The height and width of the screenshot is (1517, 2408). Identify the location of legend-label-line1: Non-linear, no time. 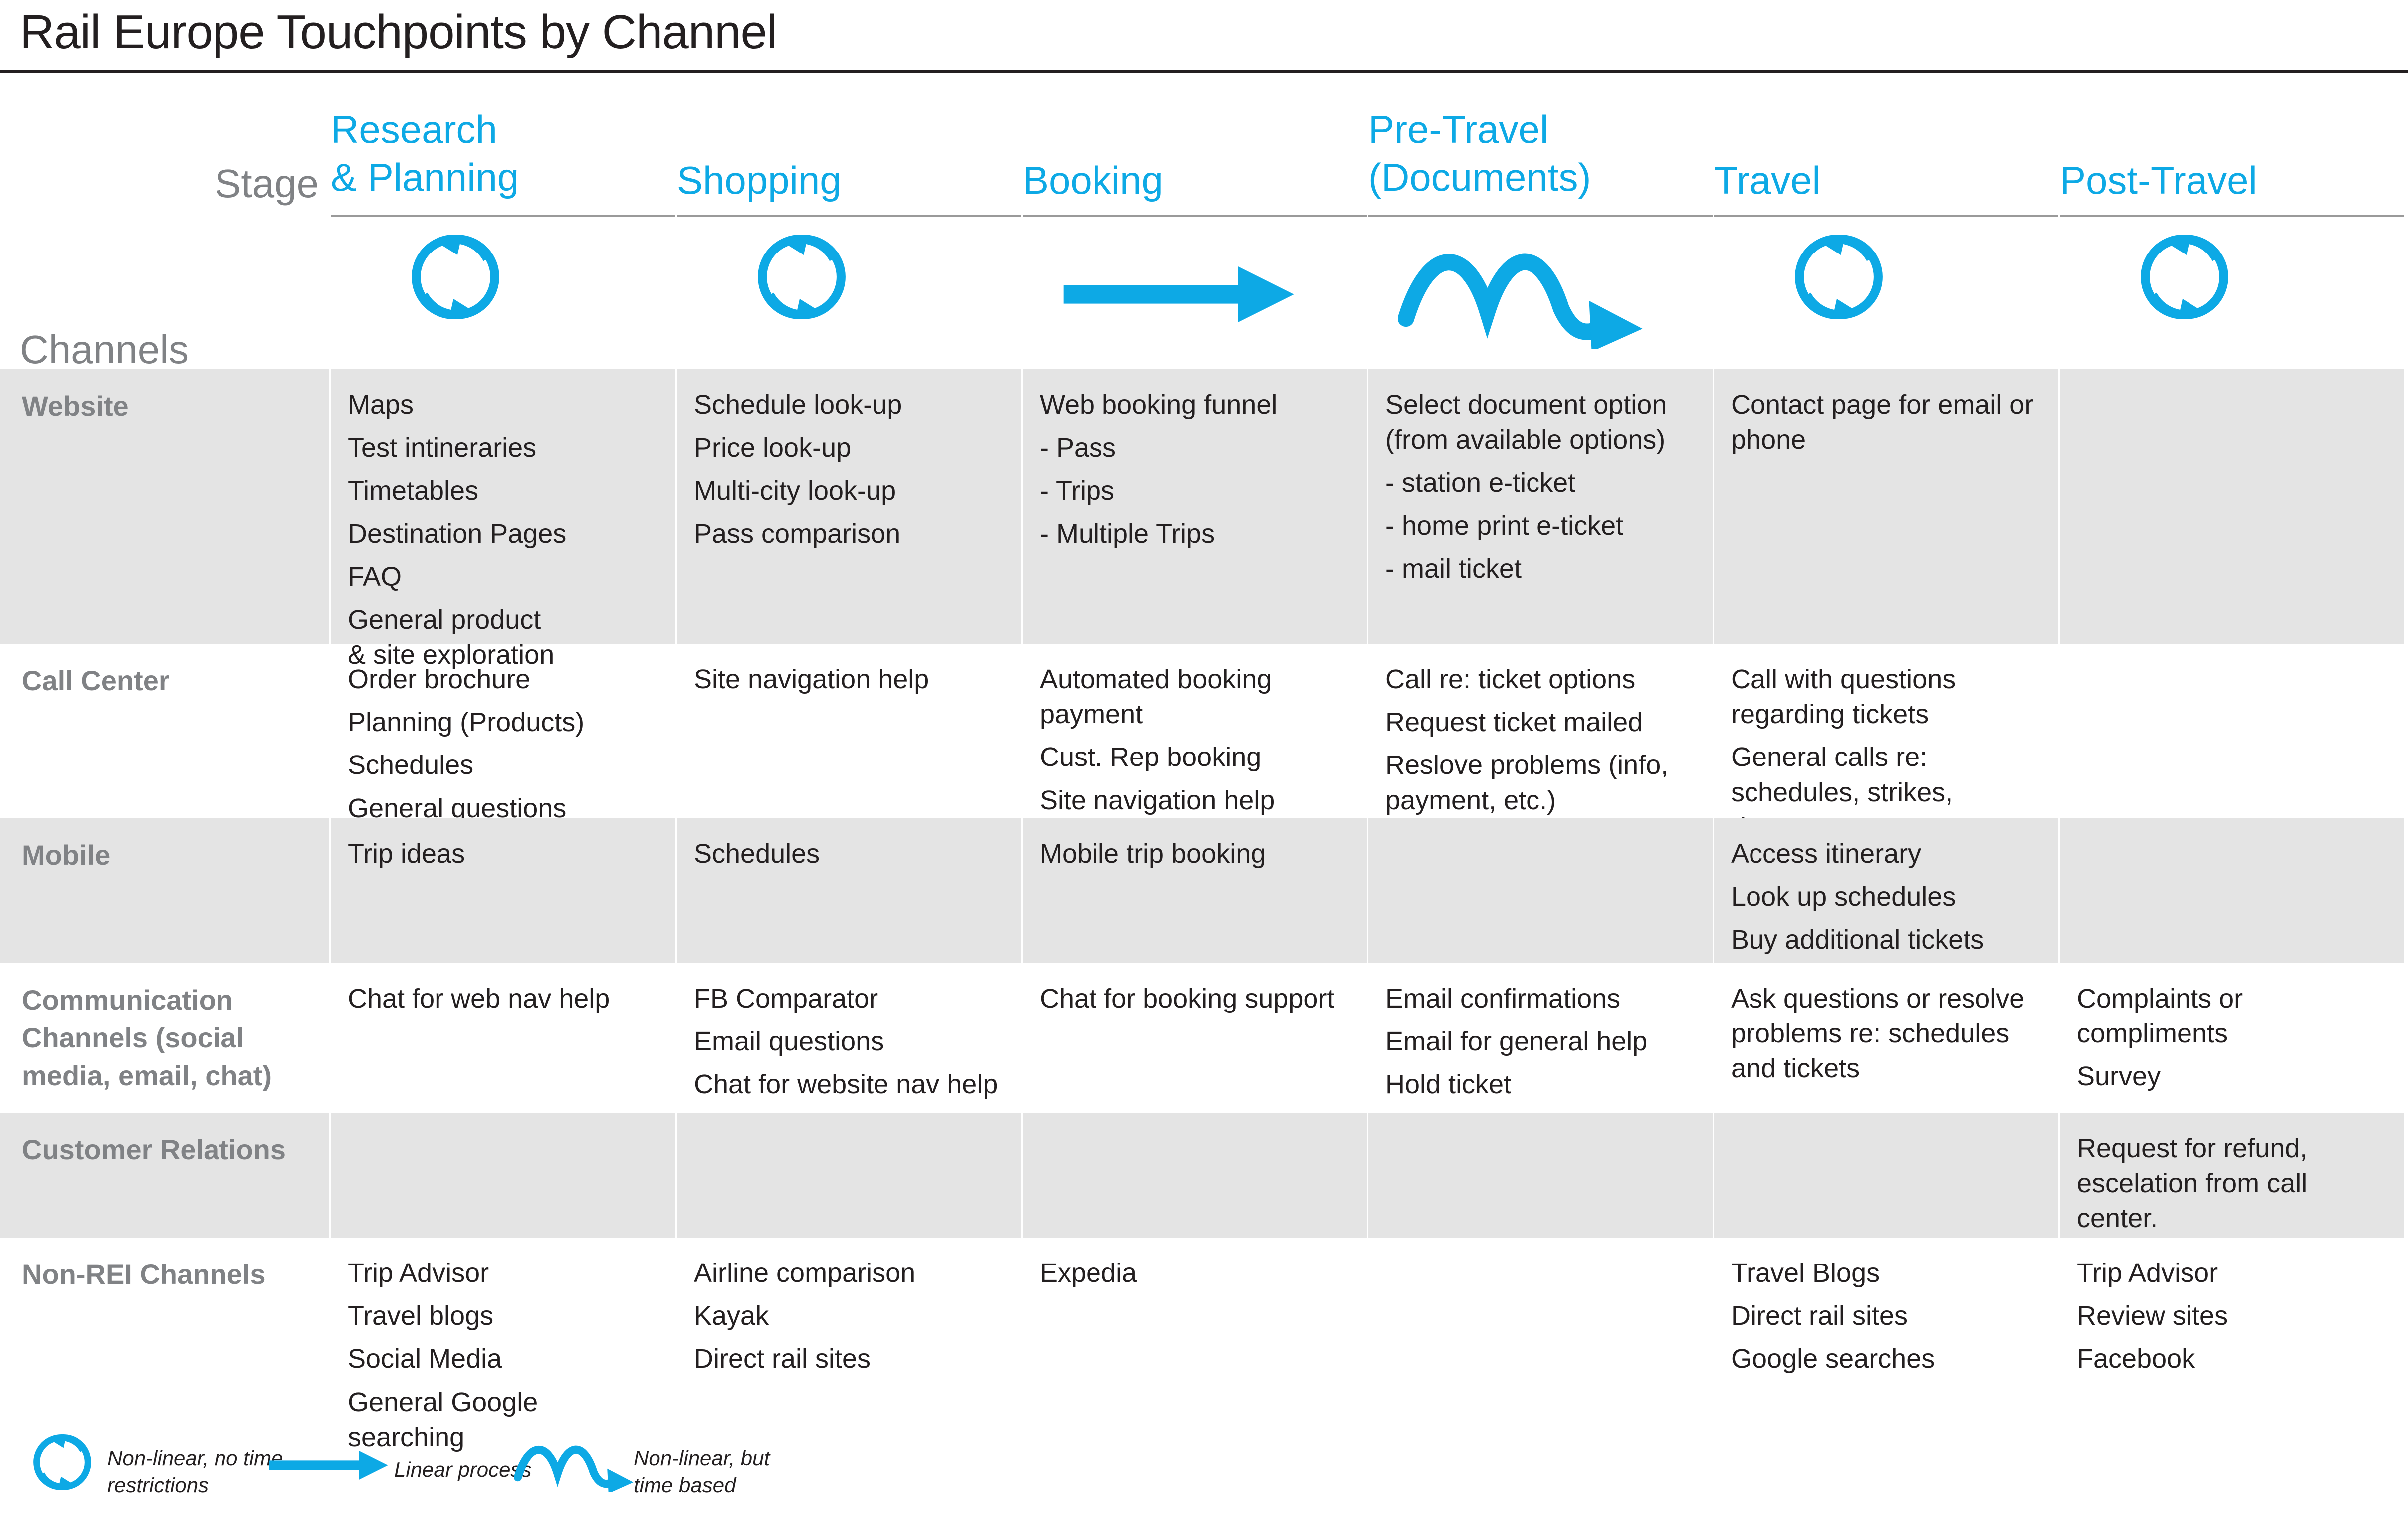
(195, 1458).